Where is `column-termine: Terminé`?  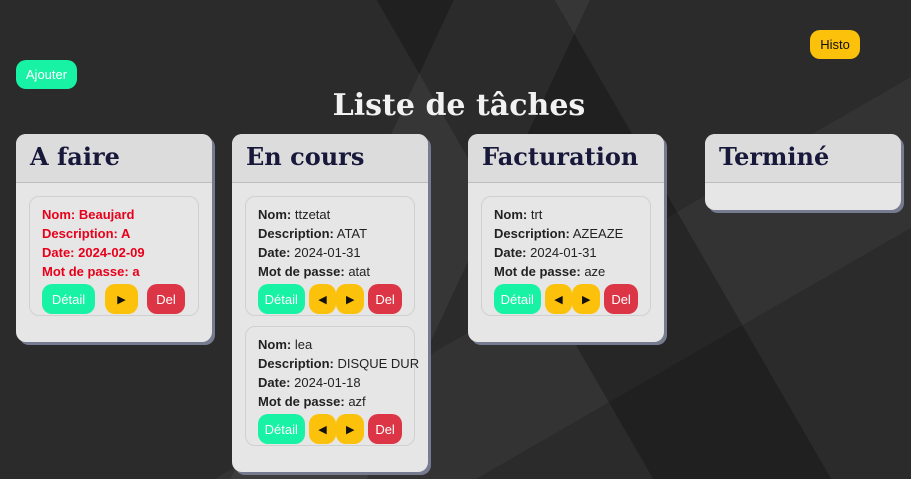
column-termine: Terminé is located at coordinates (803, 172).